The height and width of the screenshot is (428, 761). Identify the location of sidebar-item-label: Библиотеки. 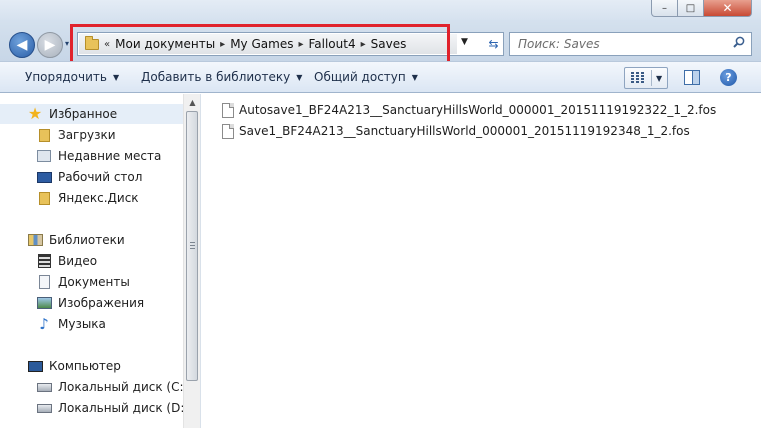
(87, 240).